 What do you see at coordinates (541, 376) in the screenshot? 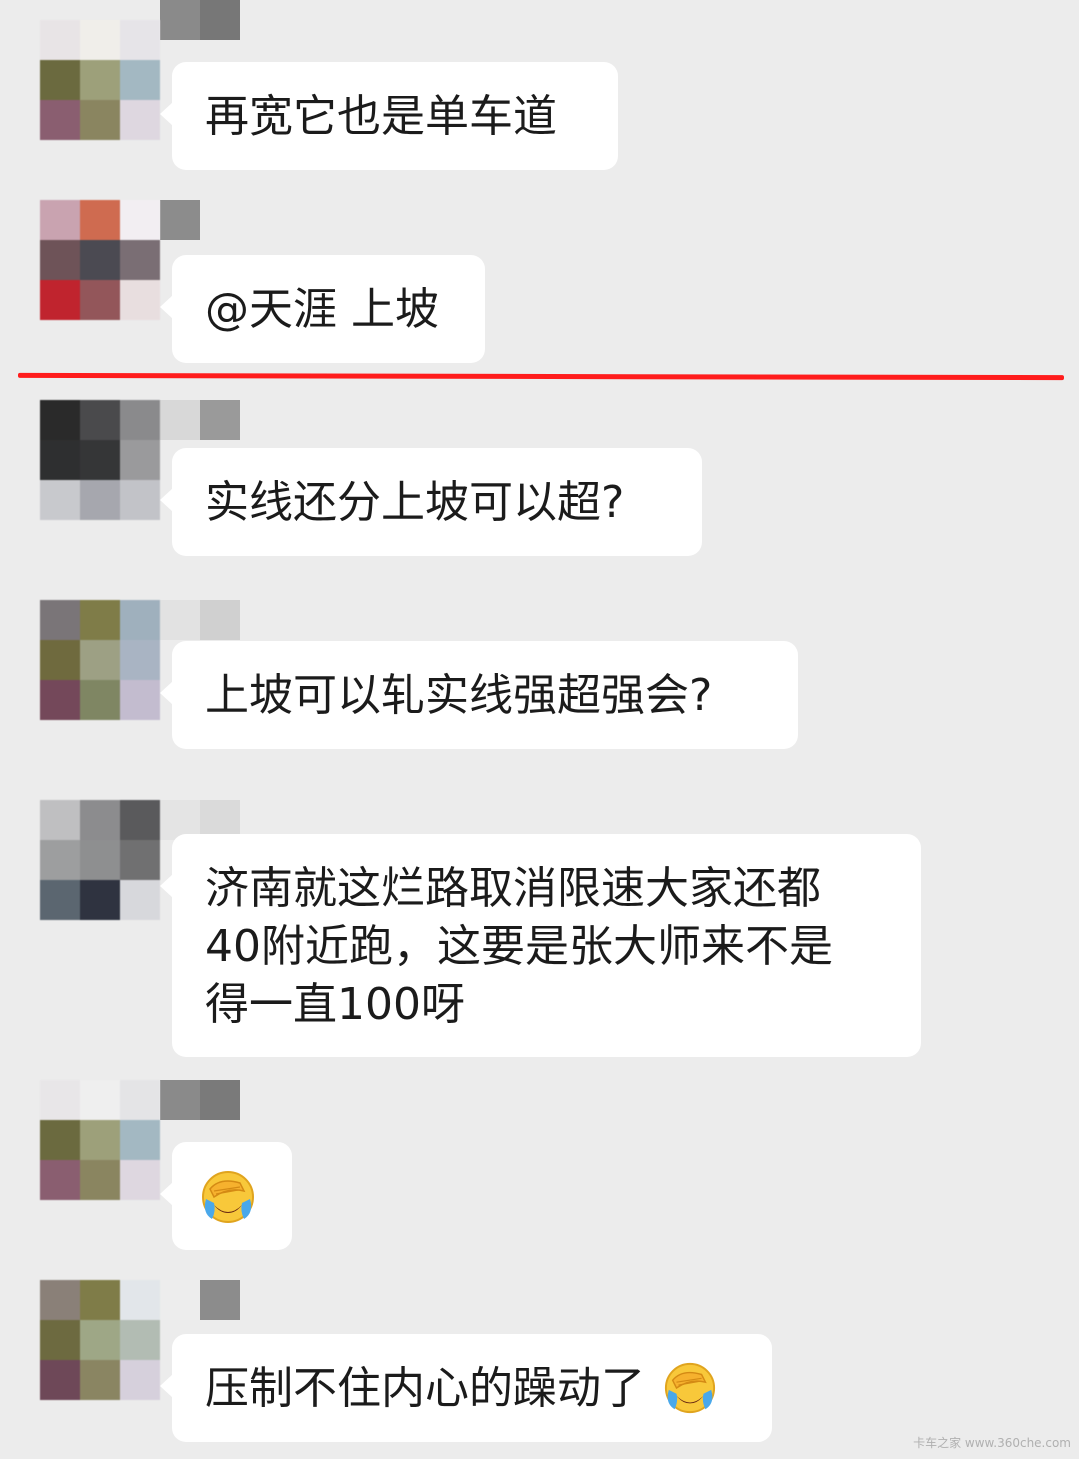
I see `red-divider-line` at bounding box center [541, 376].